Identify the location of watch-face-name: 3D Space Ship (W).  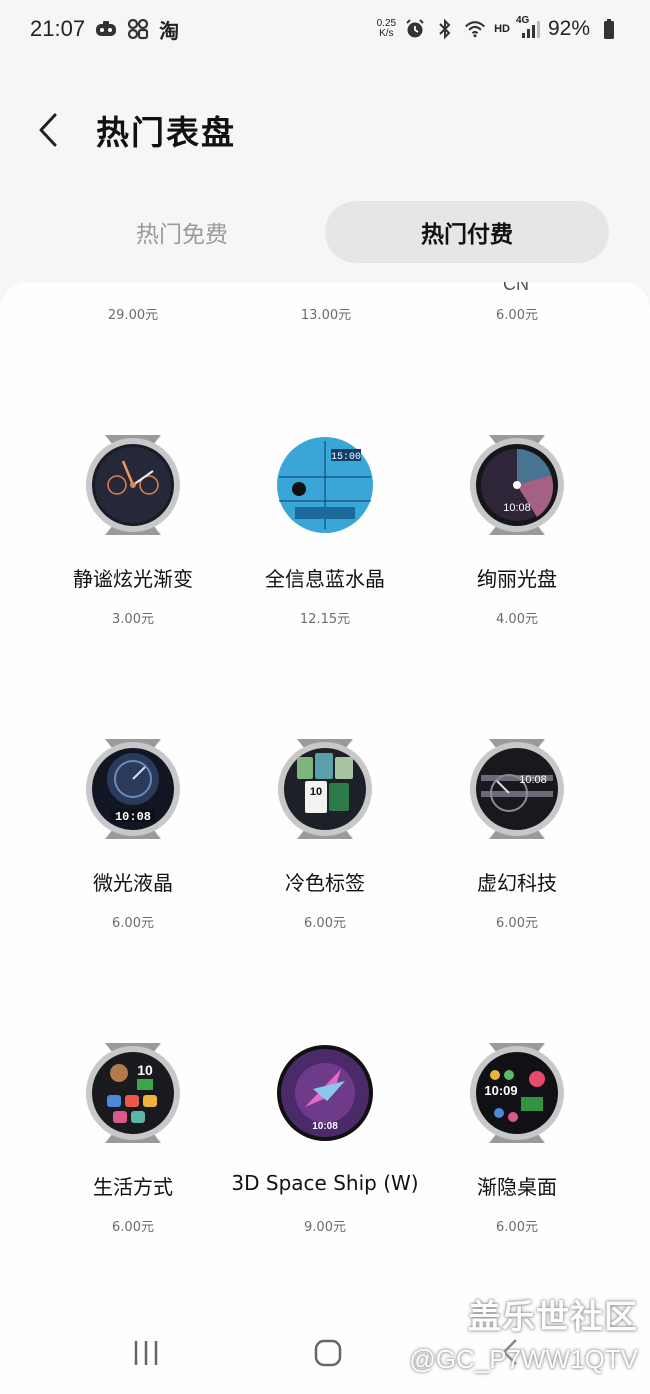
(325, 1183).